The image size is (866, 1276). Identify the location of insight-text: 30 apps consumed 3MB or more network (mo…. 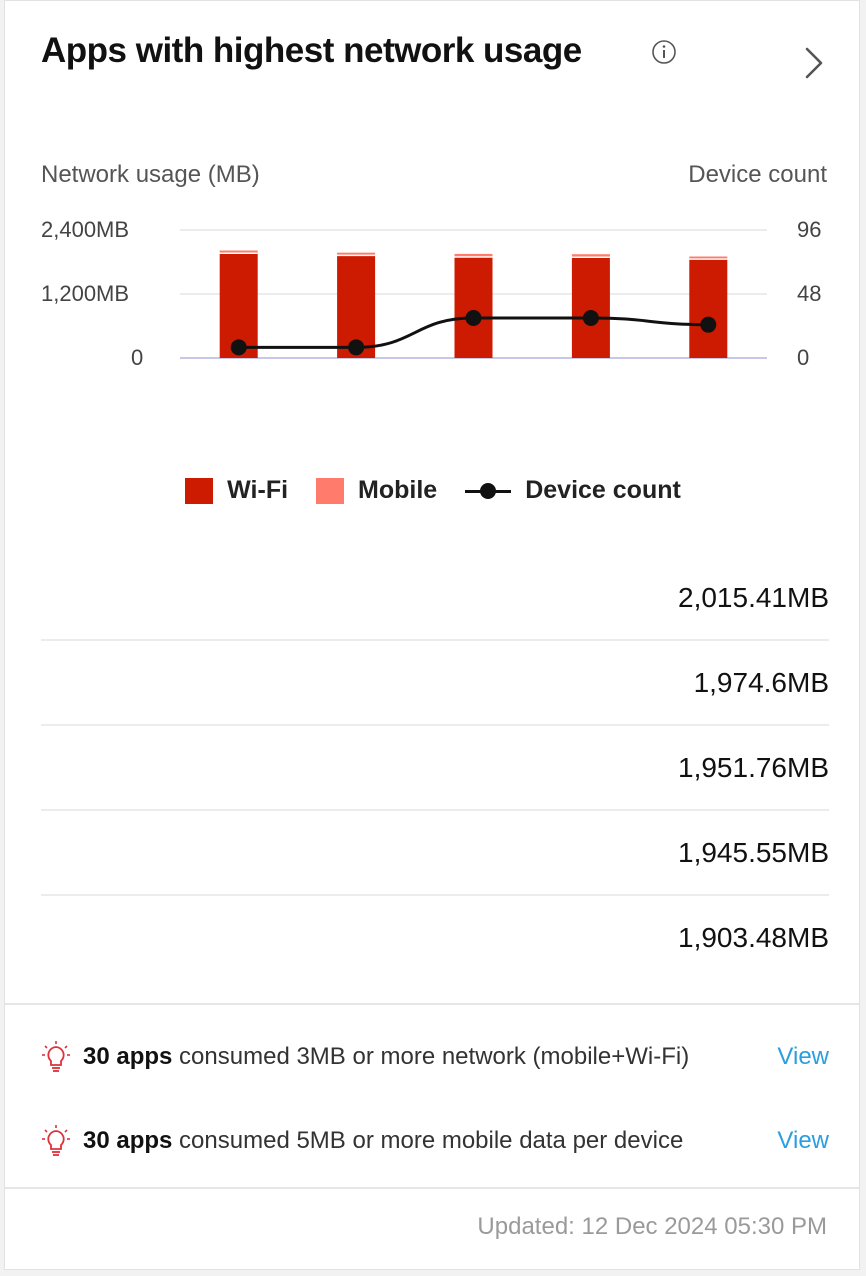
(401, 1057).